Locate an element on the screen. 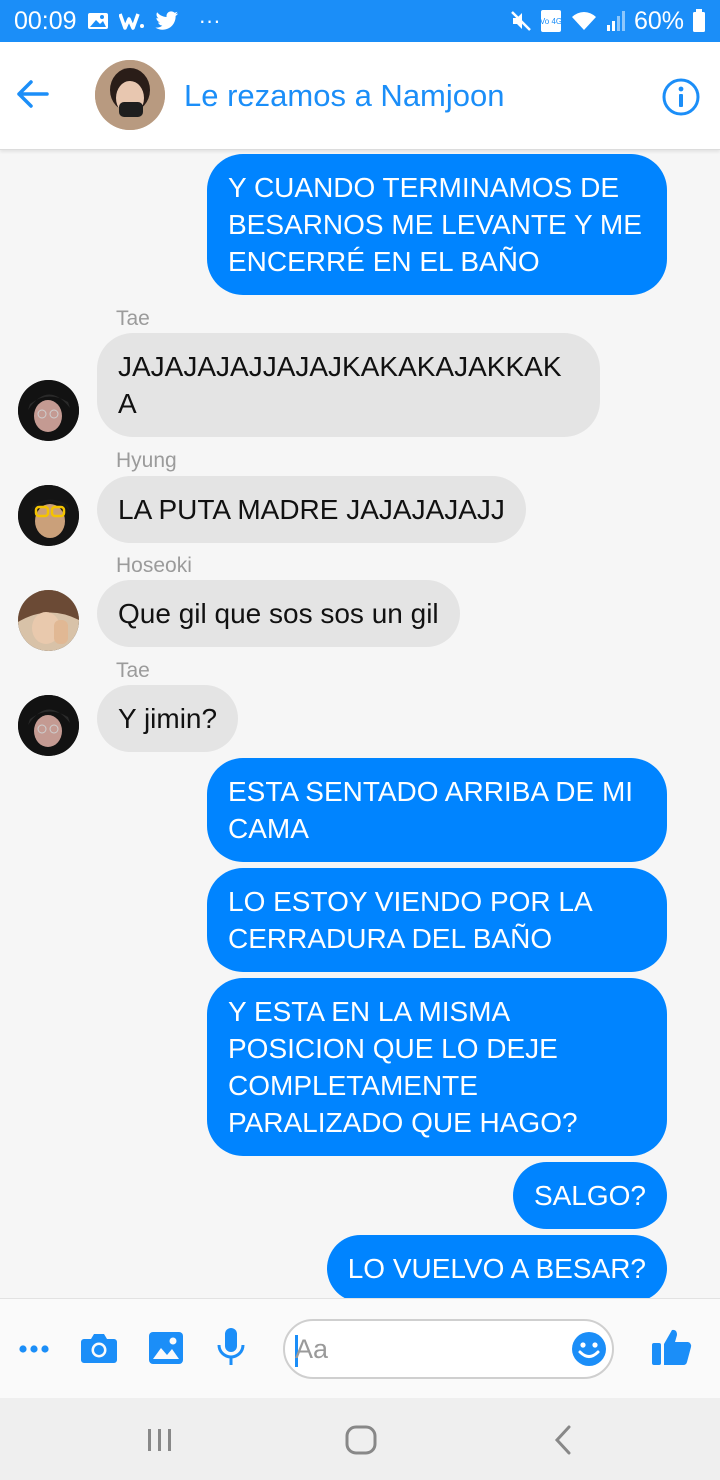 Image resolution: width=720 pixels, height=1480 pixels. info-icon is located at coordinates (681, 97).